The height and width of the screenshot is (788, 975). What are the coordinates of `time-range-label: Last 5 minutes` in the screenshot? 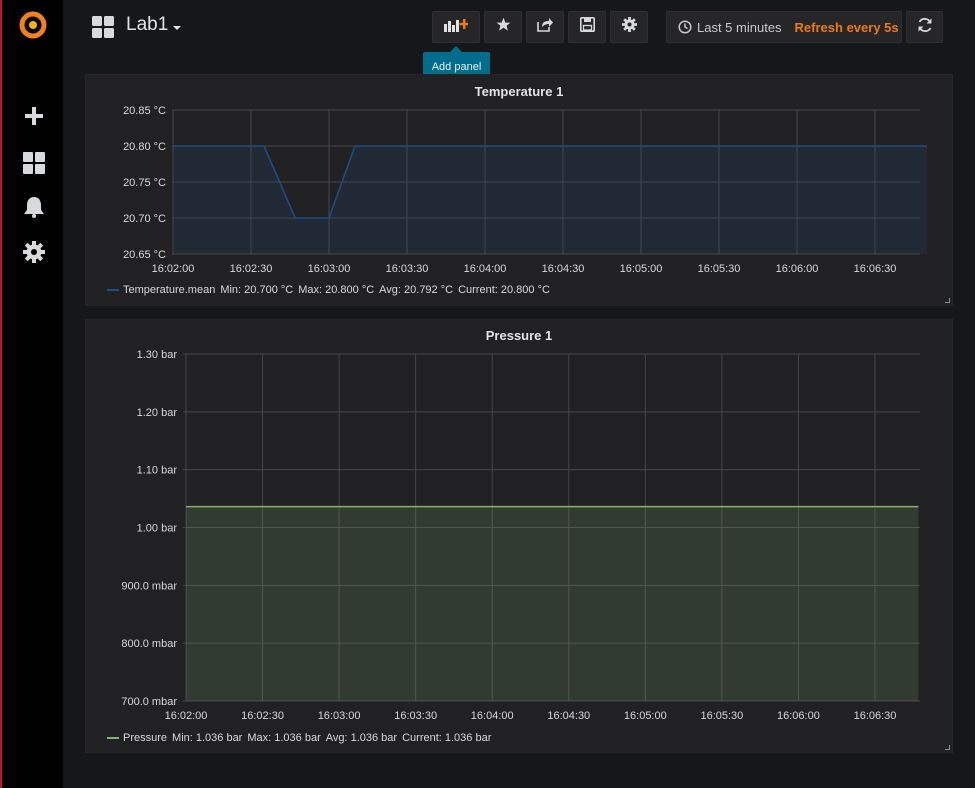 It's located at (739, 27).